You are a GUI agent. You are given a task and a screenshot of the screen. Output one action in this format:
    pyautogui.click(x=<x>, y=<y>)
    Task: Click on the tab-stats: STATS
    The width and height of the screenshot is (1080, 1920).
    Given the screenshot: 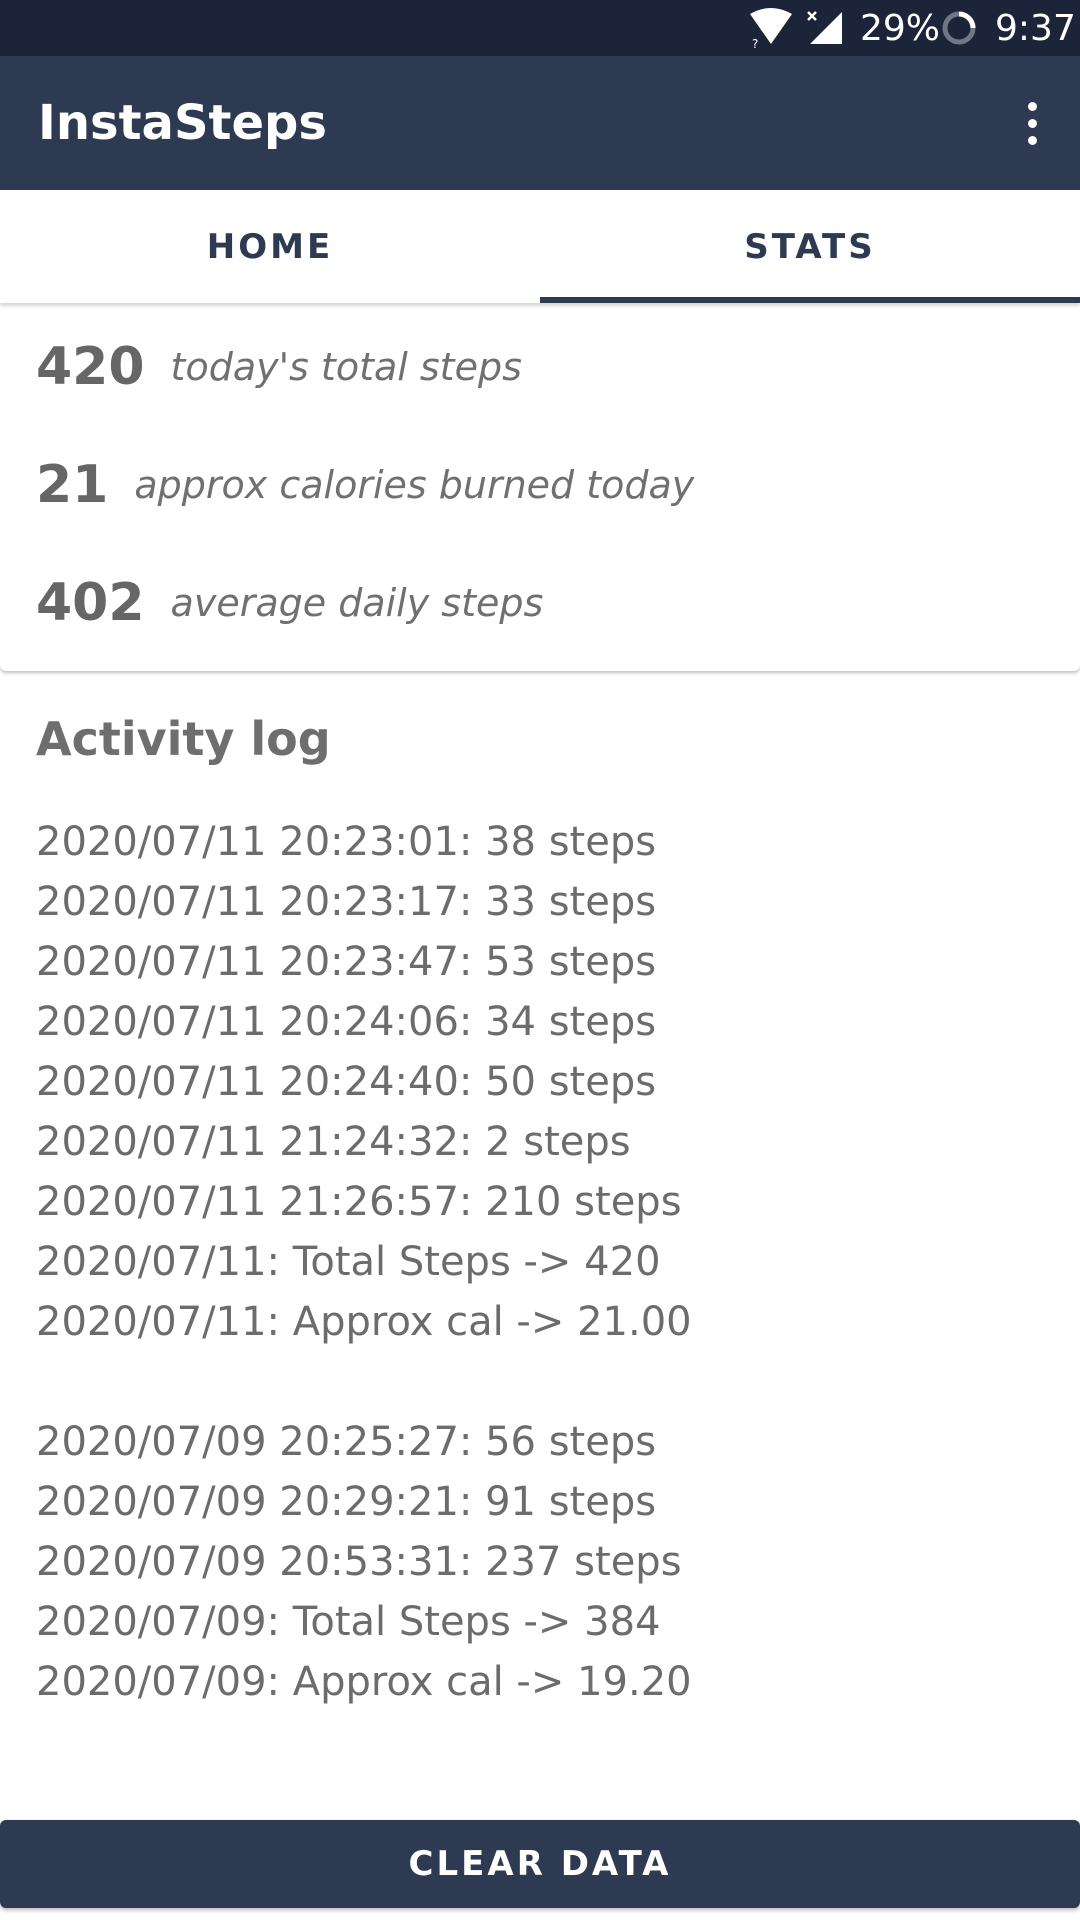 What is the action you would take?
    pyautogui.click(x=810, y=246)
    